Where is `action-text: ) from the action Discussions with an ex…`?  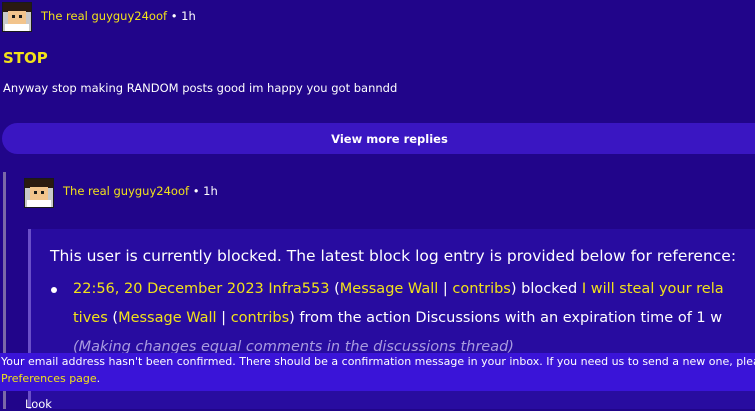 action-text: ) from the action Discussions with an ex… is located at coordinates (506, 318).